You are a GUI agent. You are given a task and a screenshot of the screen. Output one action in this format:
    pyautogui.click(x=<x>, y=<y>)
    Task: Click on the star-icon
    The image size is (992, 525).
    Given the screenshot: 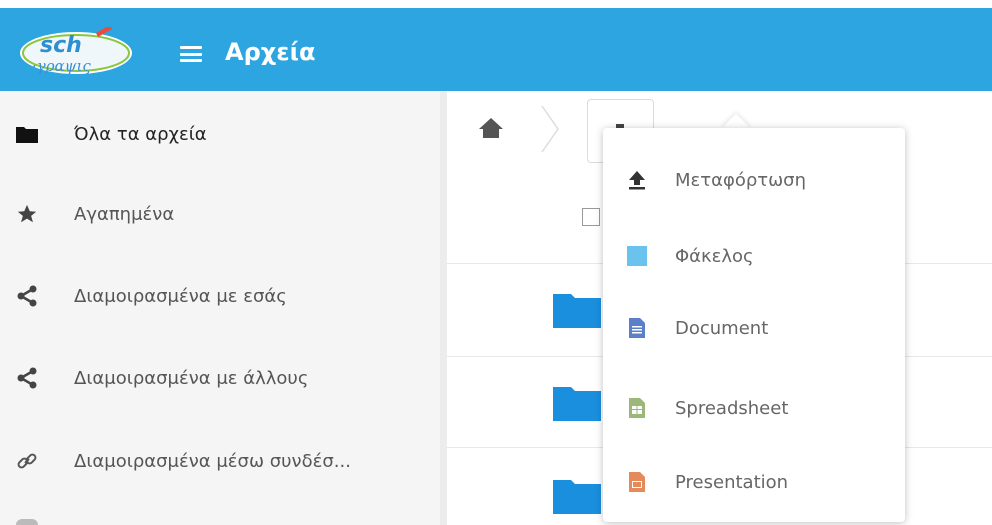 What is the action you would take?
    pyautogui.click(x=27, y=214)
    